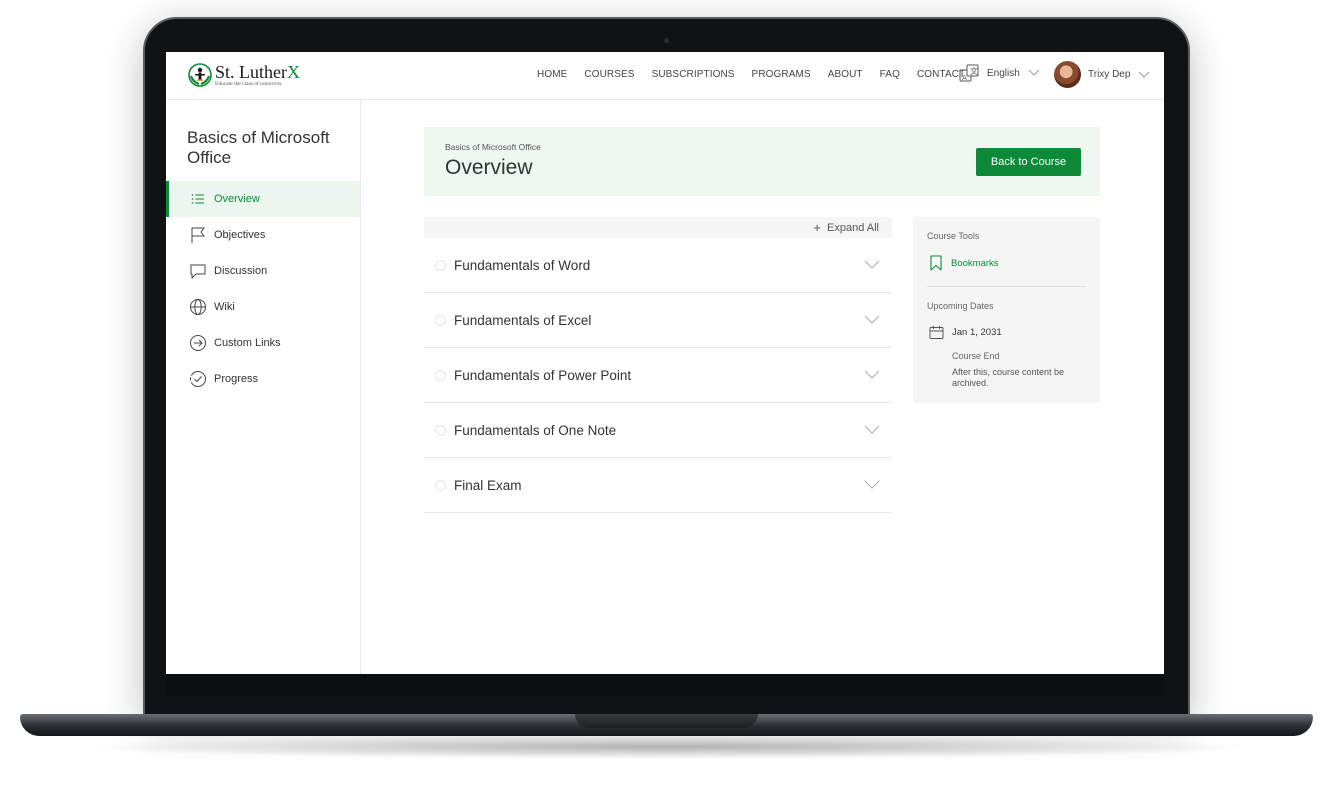 The width and height of the screenshot is (1333, 800). What do you see at coordinates (693, 74) in the screenshot?
I see `nav-subscriptions: SUBSCRIPTIONS` at bounding box center [693, 74].